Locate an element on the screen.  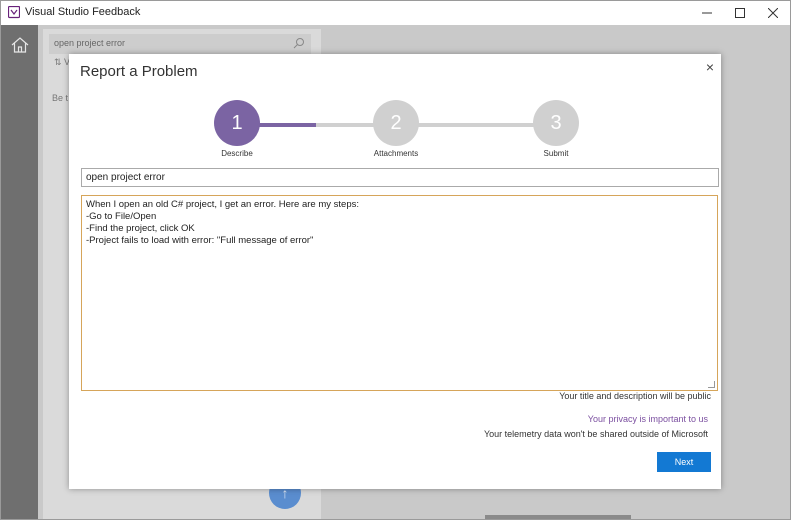
step-3-circle: 3 is located at coordinates (556, 123).